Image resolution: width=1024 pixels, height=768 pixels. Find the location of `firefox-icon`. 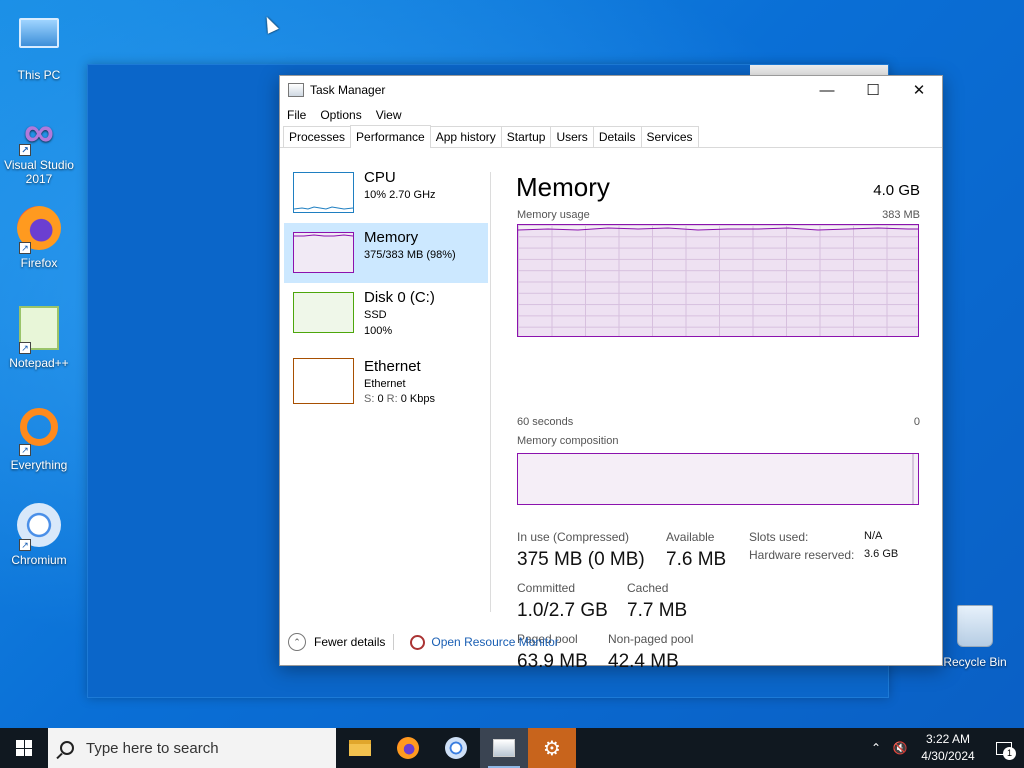

firefox-icon is located at coordinates (408, 748).